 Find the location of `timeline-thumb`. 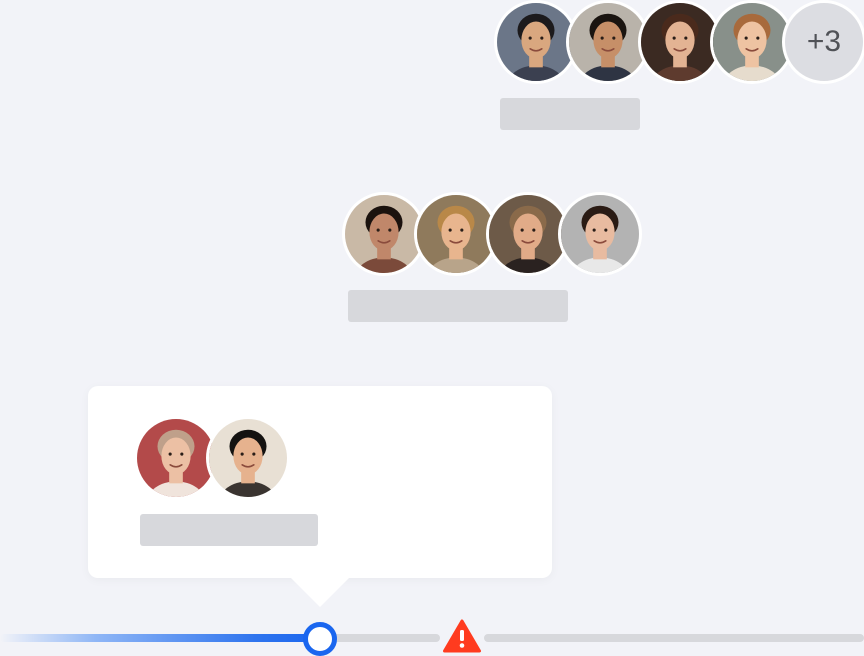

timeline-thumb is located at coordinates (320, 639).